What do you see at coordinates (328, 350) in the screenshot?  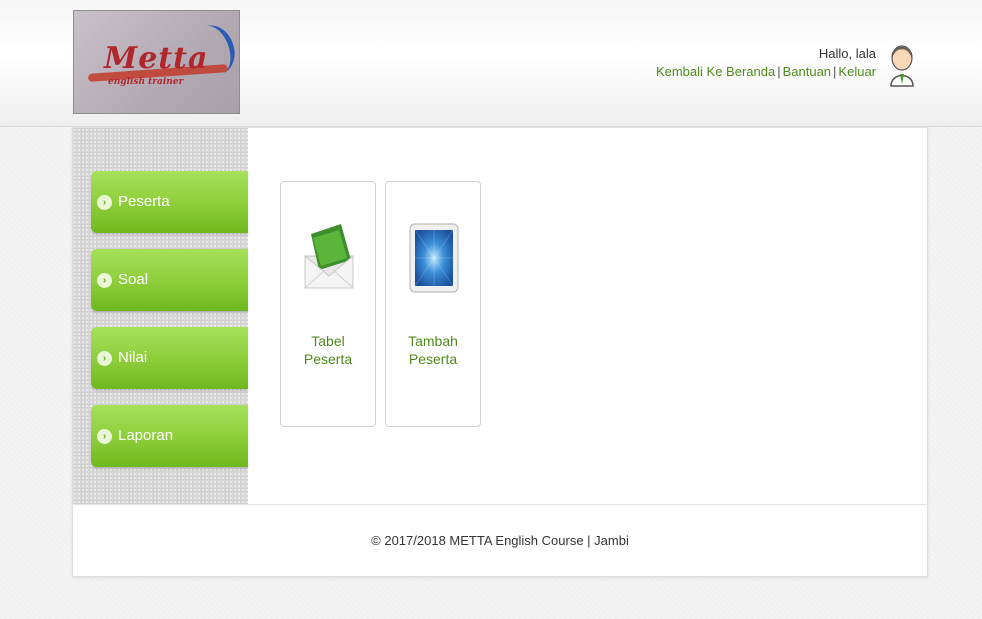 I see `tile-label: Tabel Peserta` at bounding box center [328, 350].